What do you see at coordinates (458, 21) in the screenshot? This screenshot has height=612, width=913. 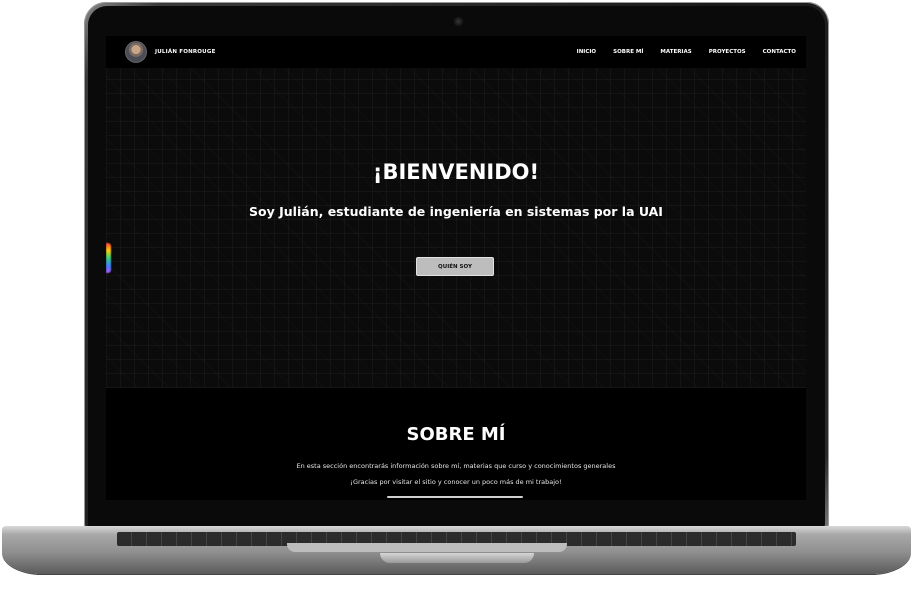 I see `camera-icon` at bounding box center [458, 21].